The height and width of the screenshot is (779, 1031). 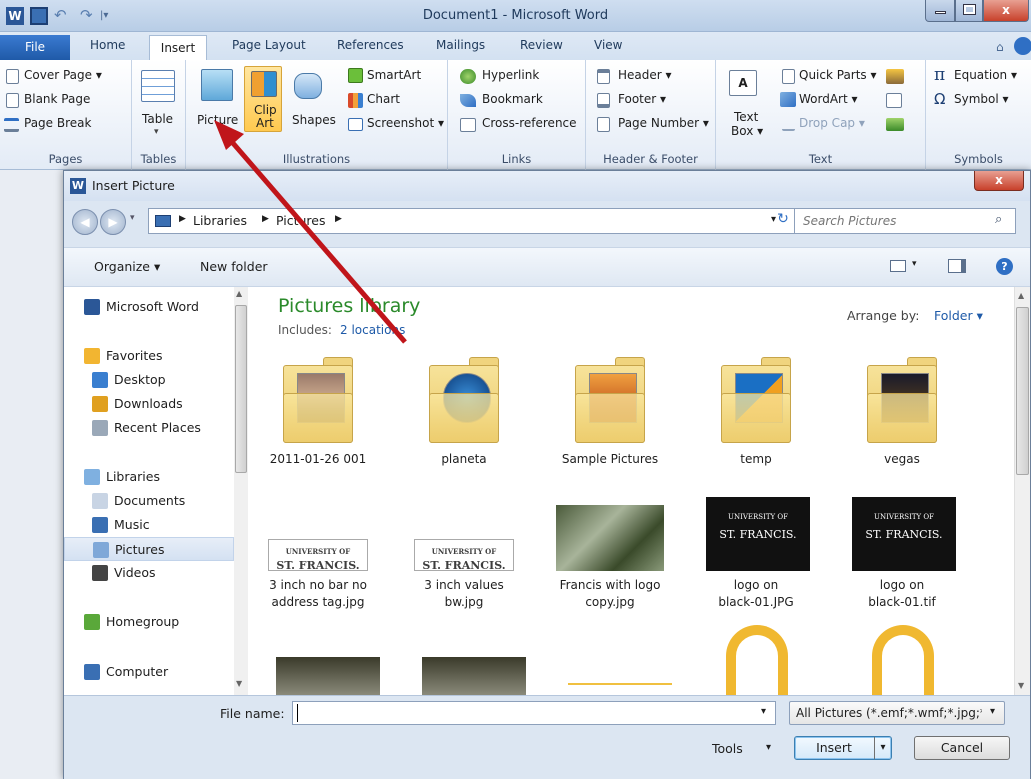 I want to click on arrow-shaft, so click(x=318, y=242).